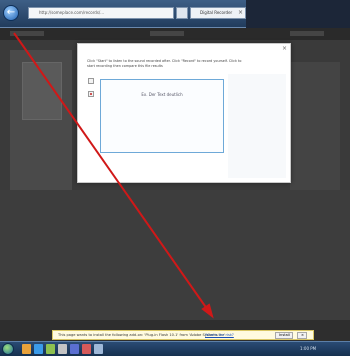  Describe the element at coordinates (11, 13) in the screenshot. I see `back-button: ←` at that location.